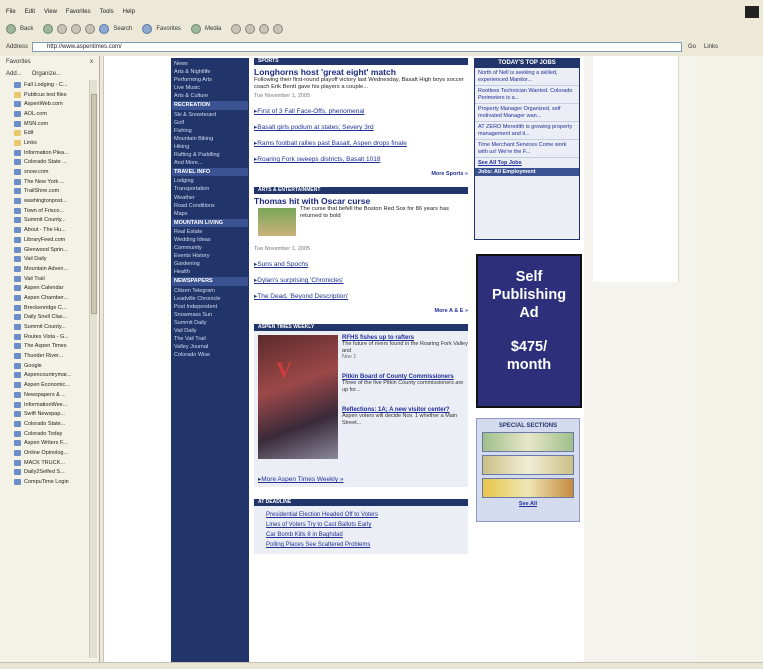 This screenshot has height=669, width=763. Describe the element at coordinates (56, 192) in the screenshot. I see `favorite-item: TrailShire.com` at that location.